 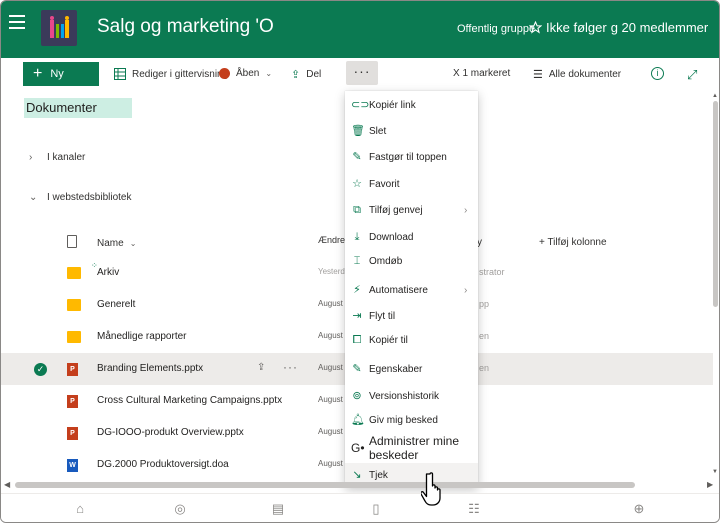 What do you see at coordinates (59, 28) in the screenshot?
I see `site-logo` at bounding box center [59, 28].